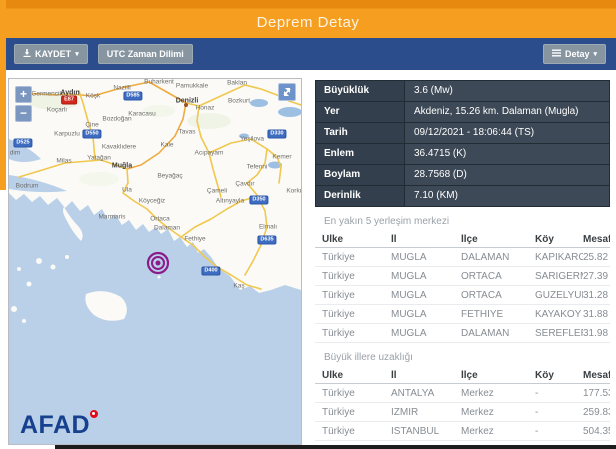  What do you see at coordinates (559, 276) in the screenshot?
I see `table-cell: SARIGERME` at bounding box center [559, 276].